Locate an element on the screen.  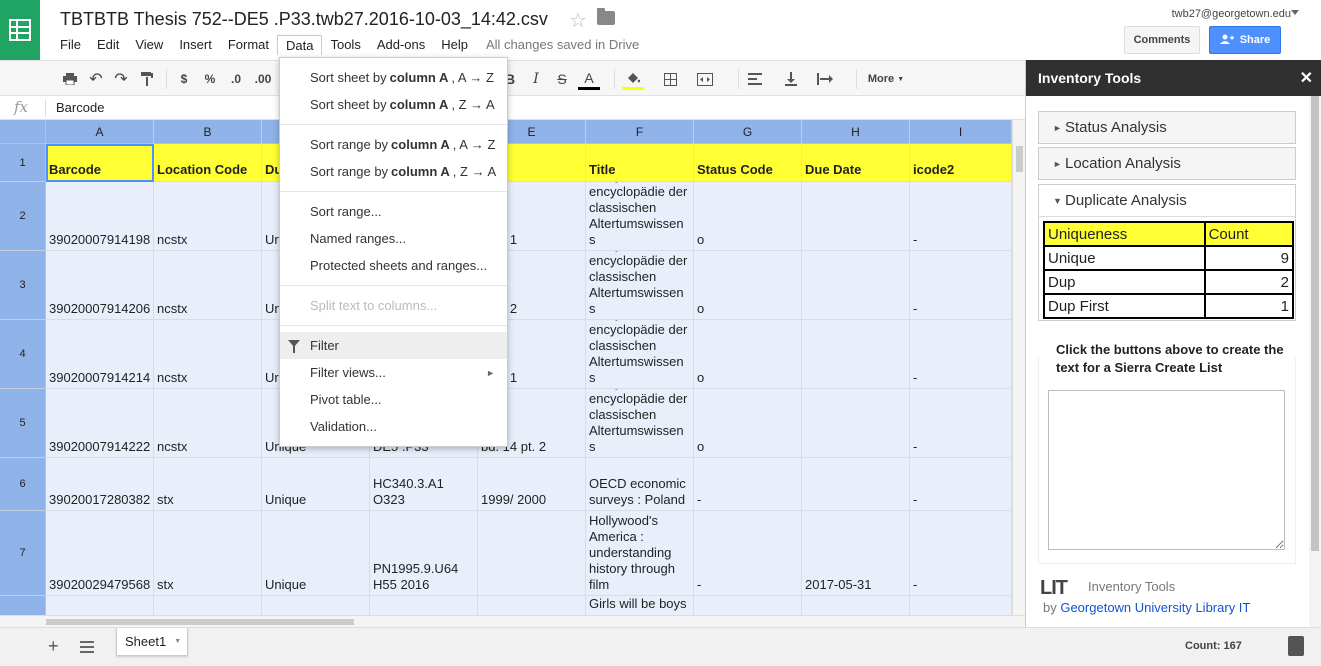
comments-button: Comments is located at coordinates (1162, 40).